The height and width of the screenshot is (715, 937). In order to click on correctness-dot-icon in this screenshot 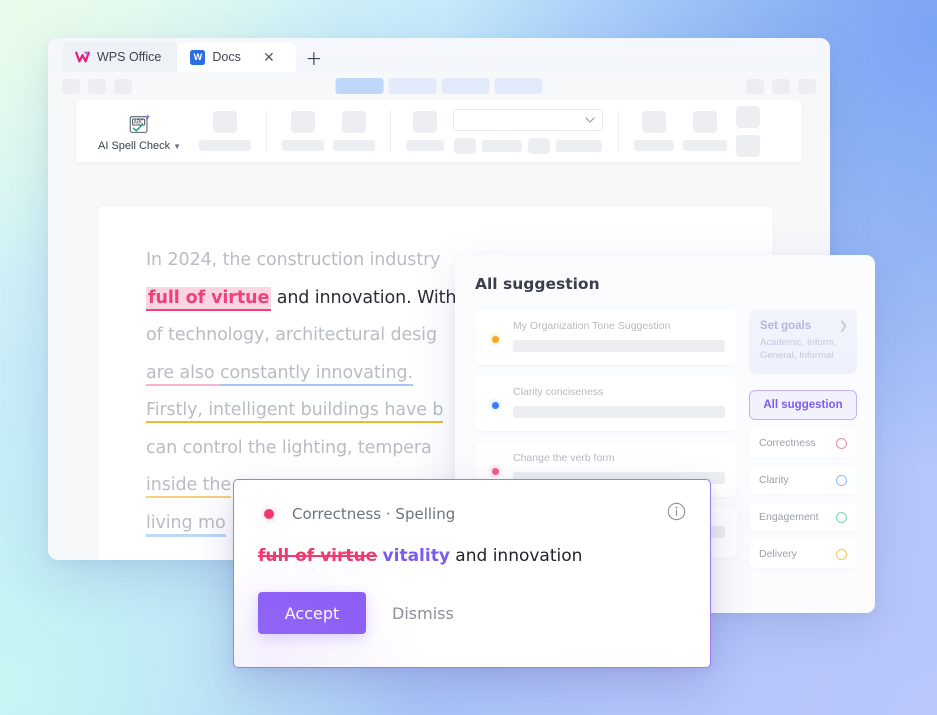, I will do `click(269, 514)`.